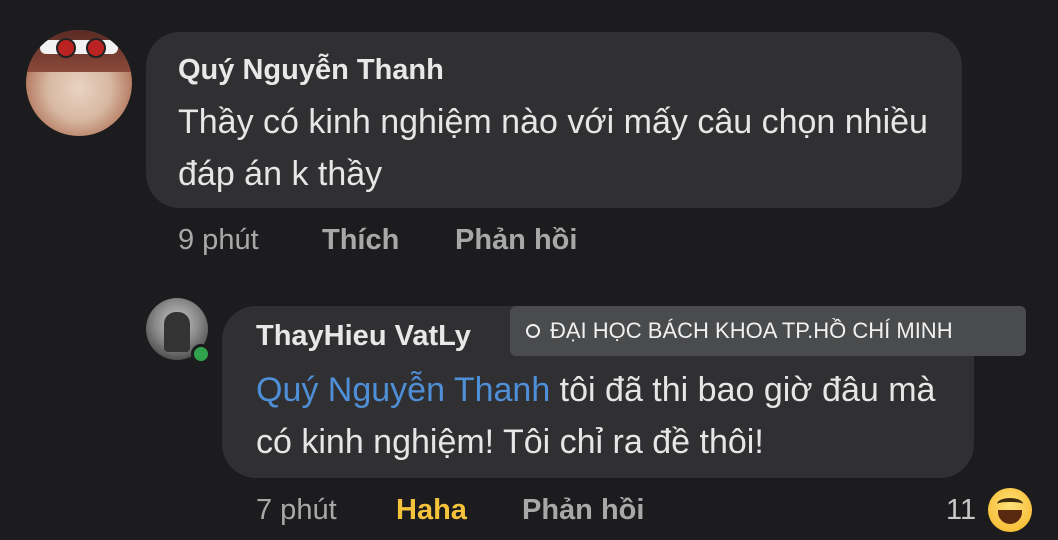  I want to click on mention-link: Quý Nguyễn Thanh, so click(403, 390).